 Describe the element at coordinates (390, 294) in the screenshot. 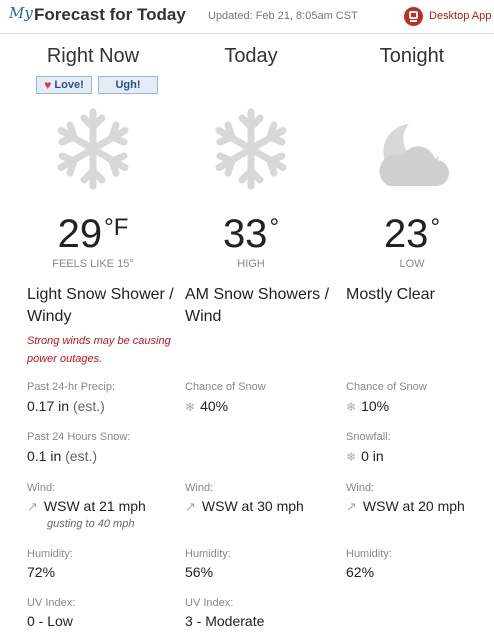

I see `condition-text: Mostly Clear` at that location.